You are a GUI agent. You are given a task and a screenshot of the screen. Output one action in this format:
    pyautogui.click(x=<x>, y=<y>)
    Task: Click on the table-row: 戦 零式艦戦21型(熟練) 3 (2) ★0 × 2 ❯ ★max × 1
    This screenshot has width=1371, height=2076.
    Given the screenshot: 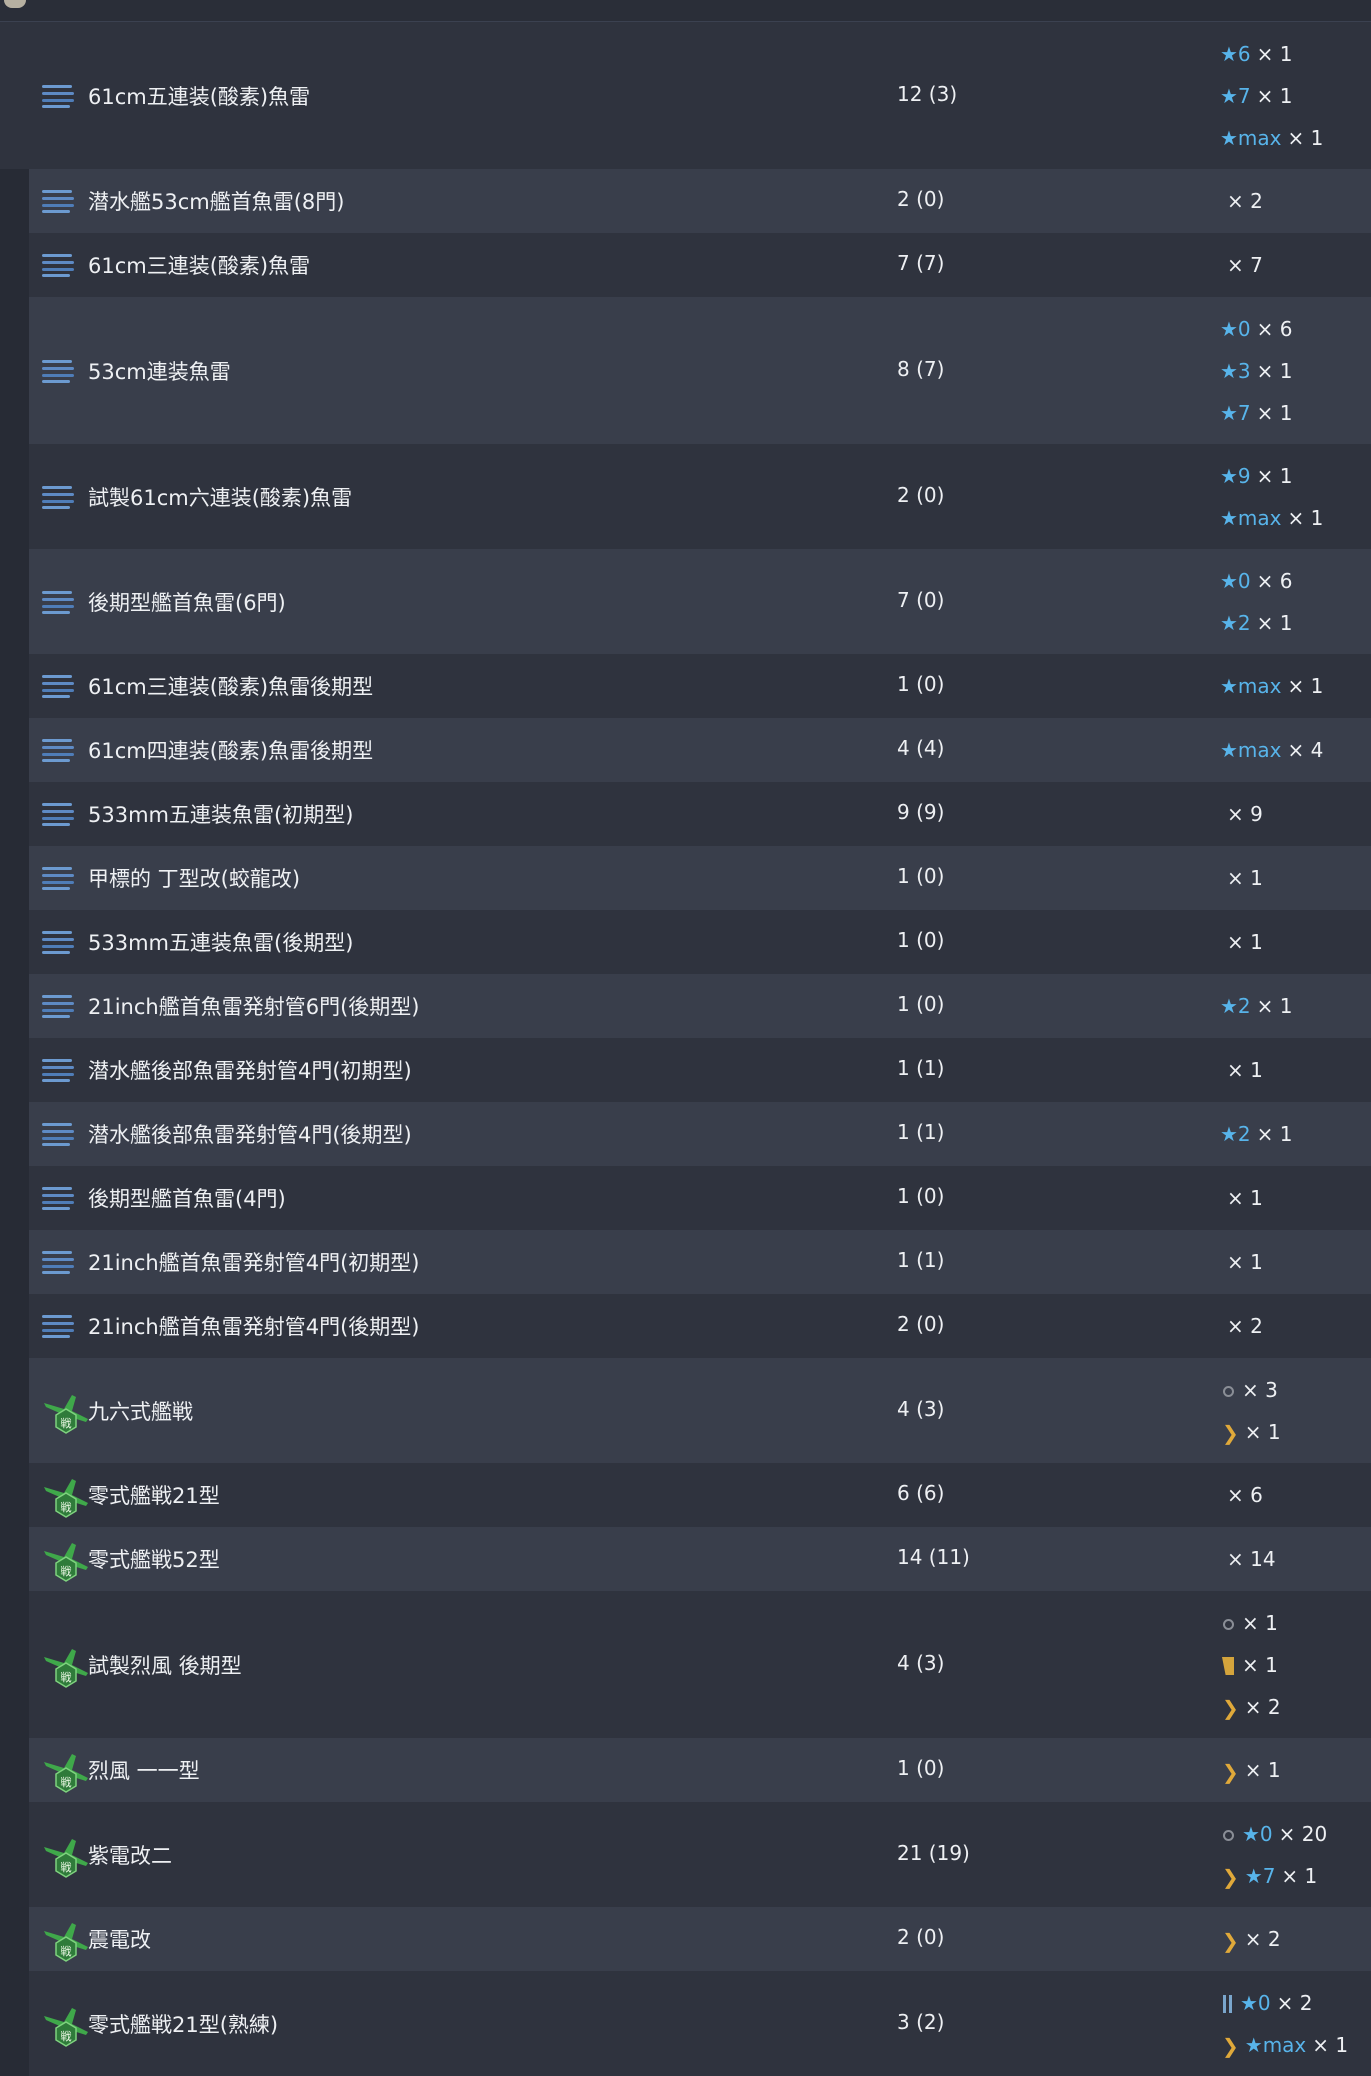 What is the action you would take?
    pyautogui.click(x=700, y=2023)
    